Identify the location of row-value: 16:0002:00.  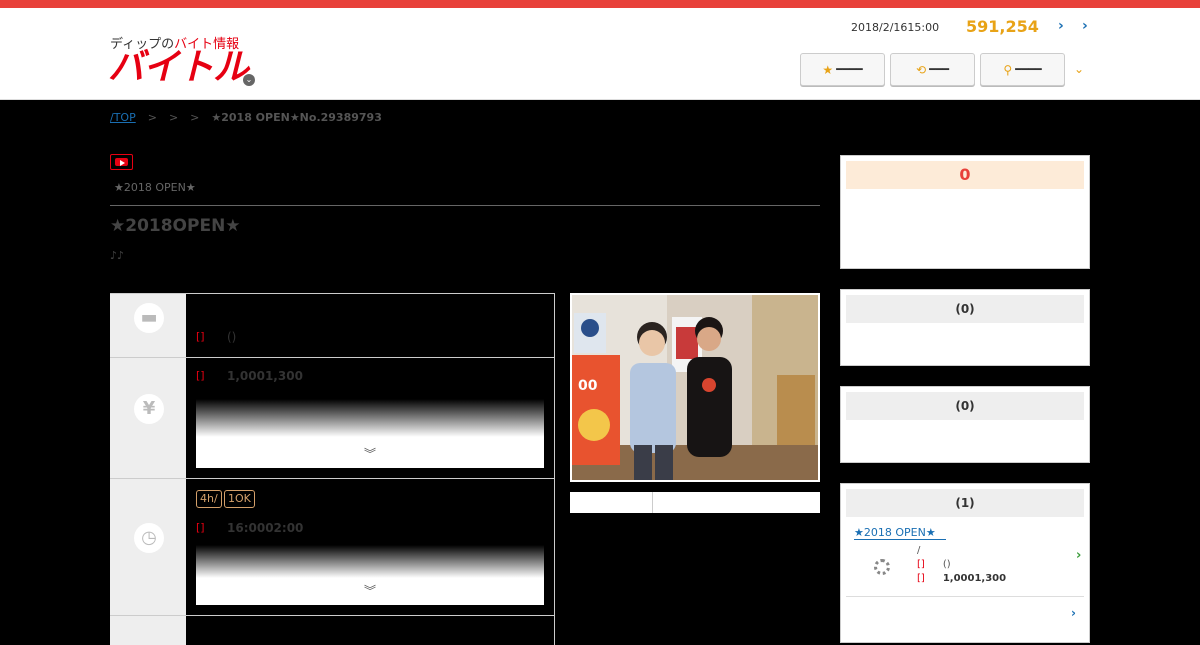
(265, 528).